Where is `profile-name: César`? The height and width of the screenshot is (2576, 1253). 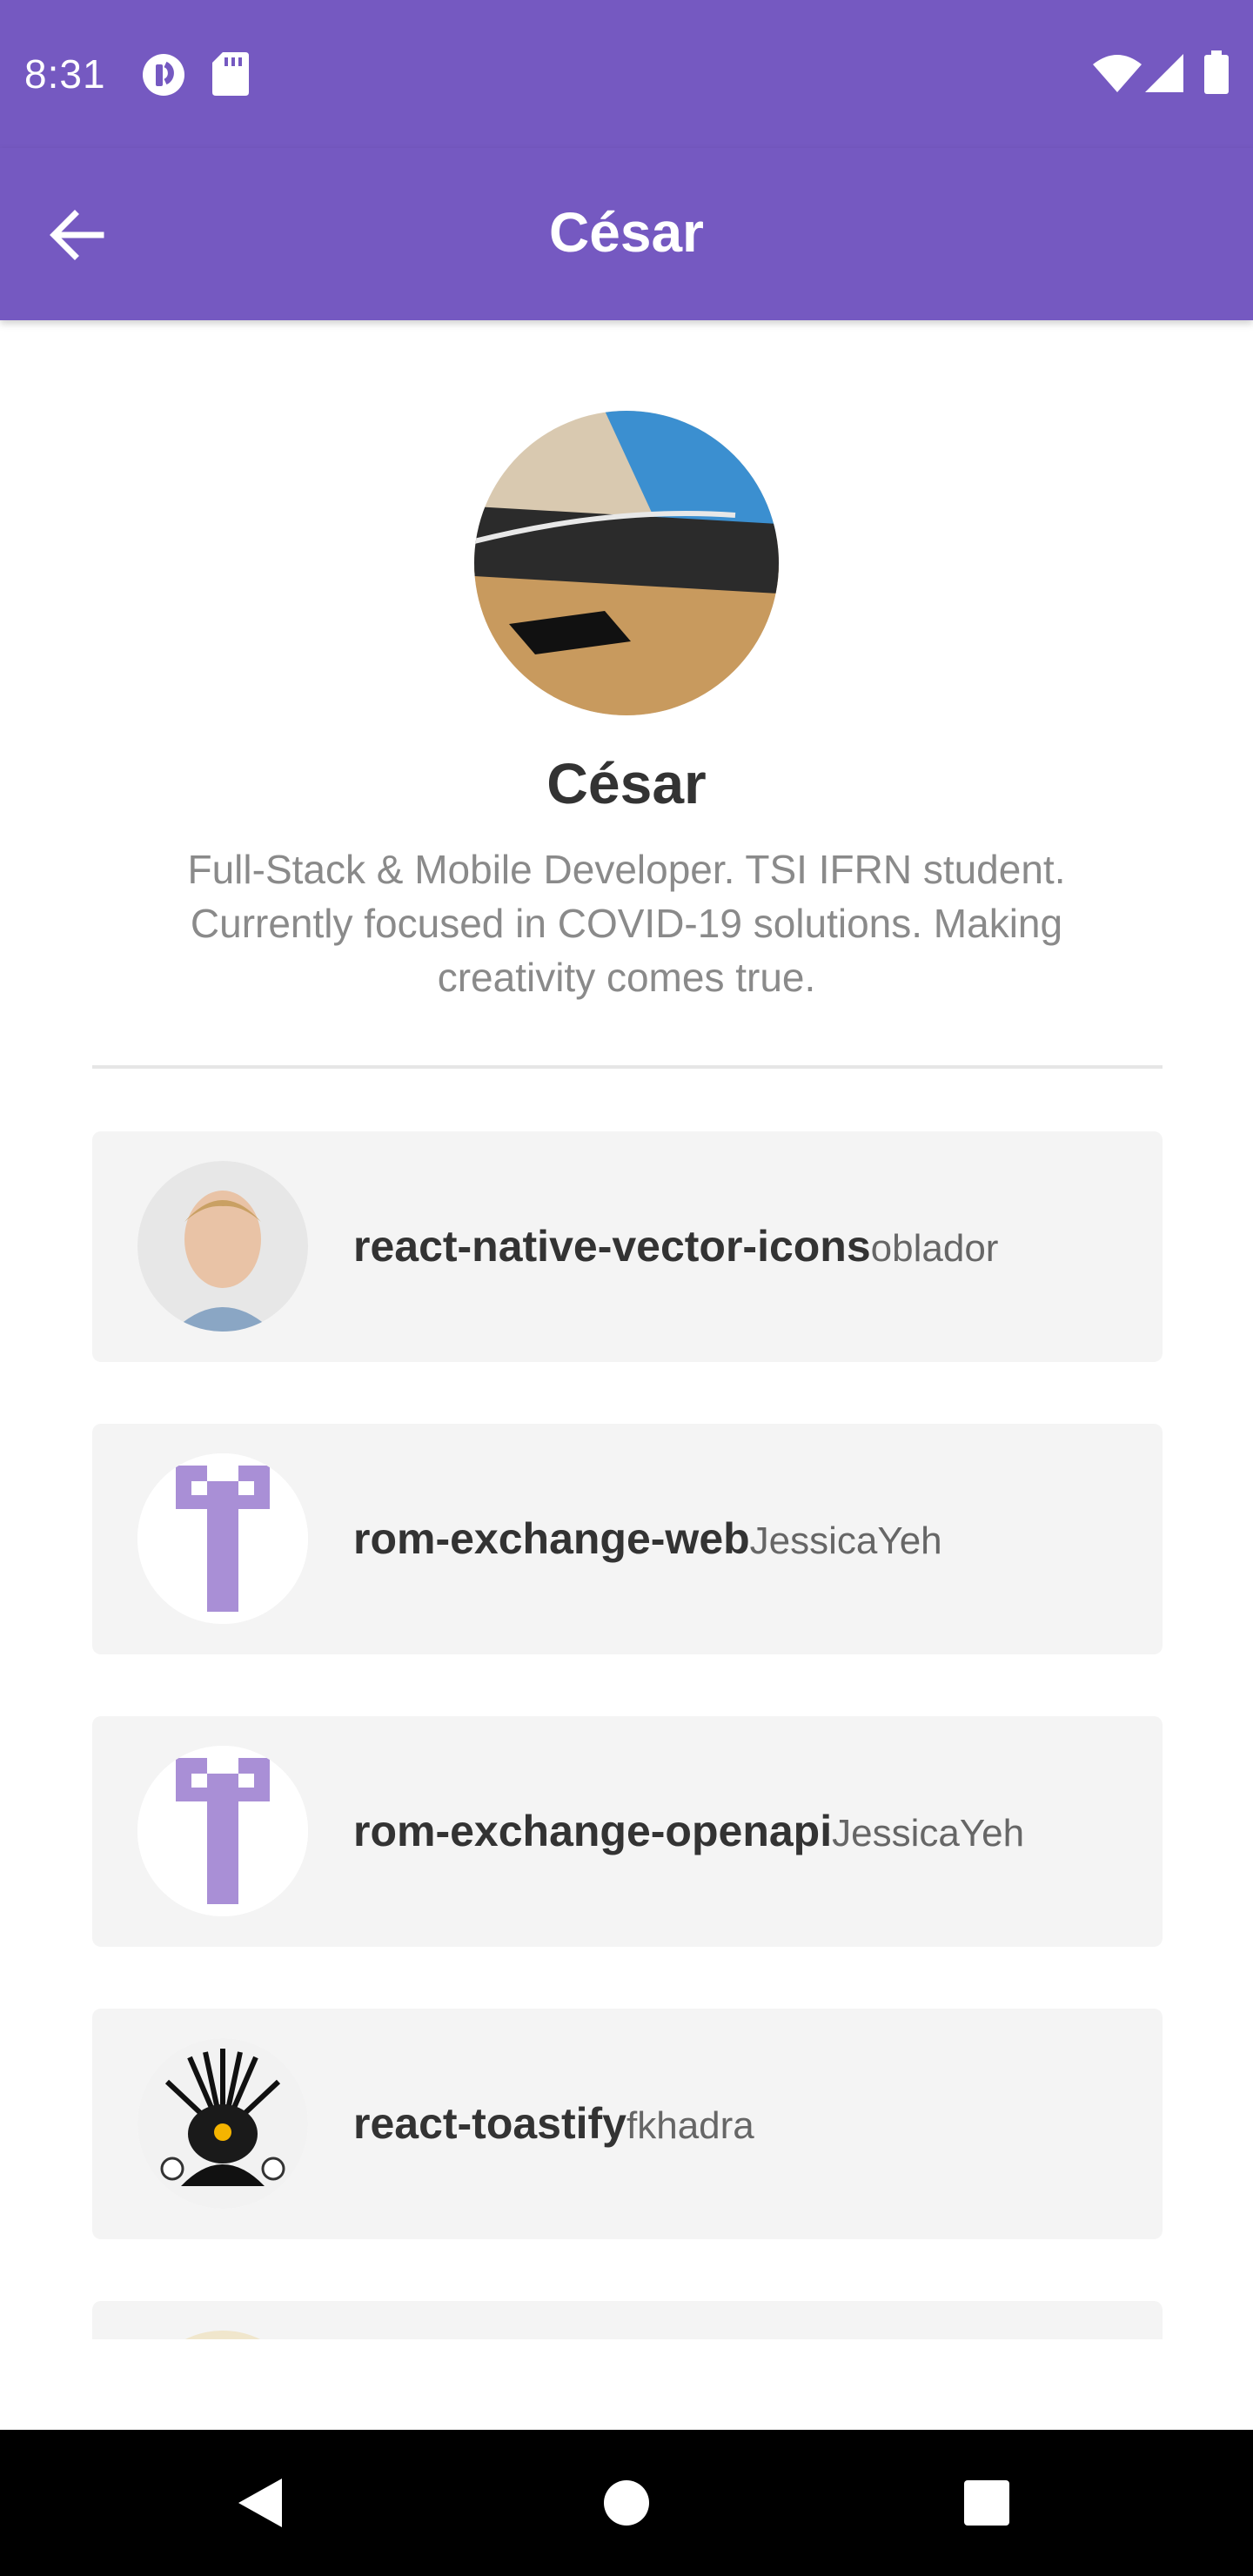
profile-name: César is located at coordinates (626, 783).